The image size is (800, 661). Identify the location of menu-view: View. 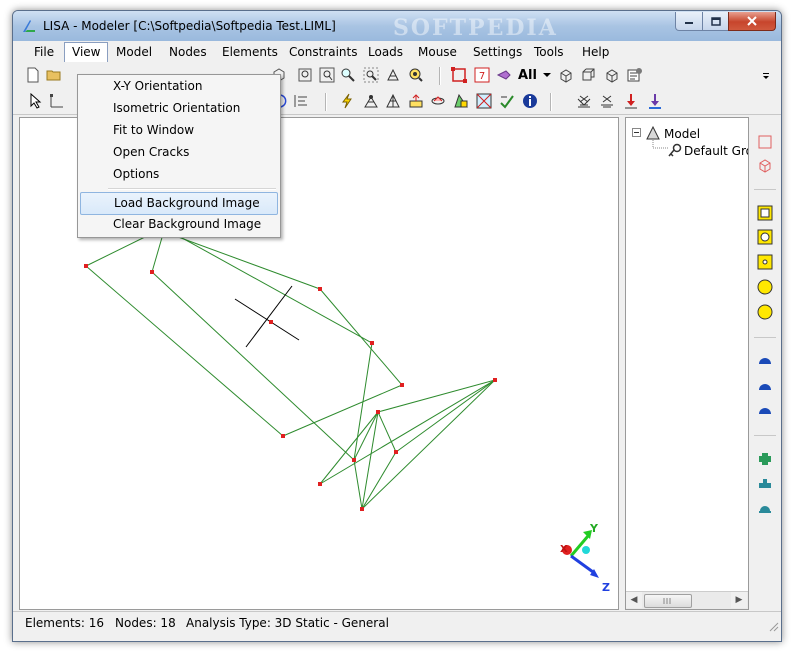
(86, 52).